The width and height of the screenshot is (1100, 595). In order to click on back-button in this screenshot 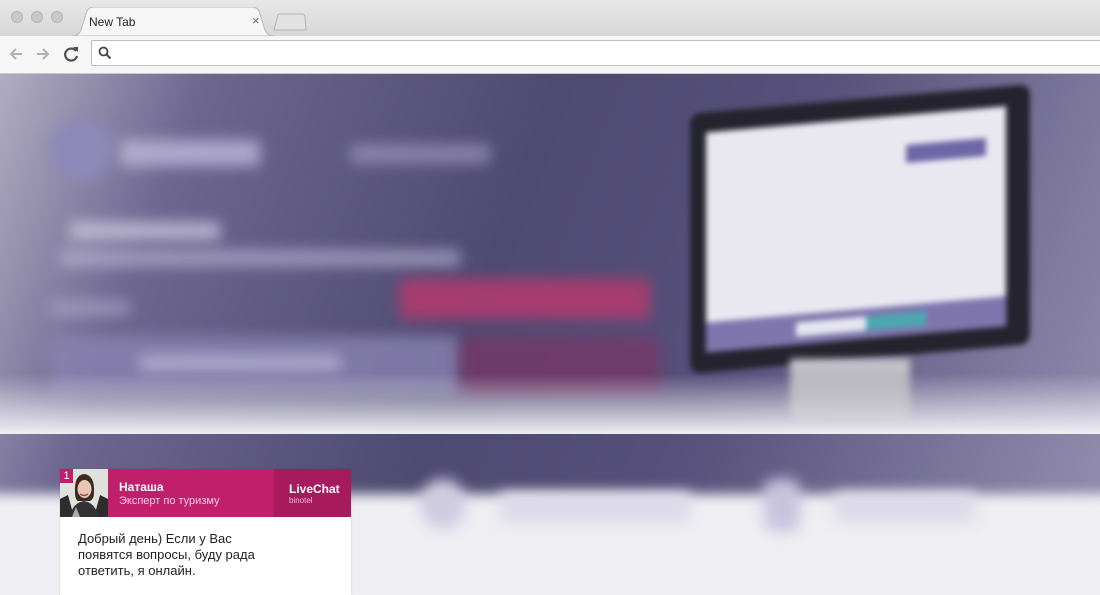, I will do `click(16, 56)`.